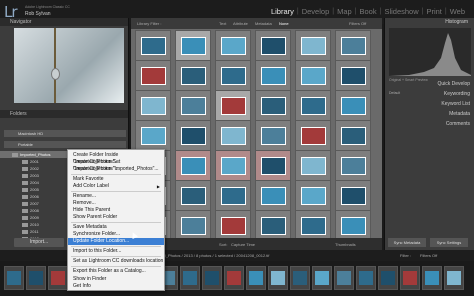 This screenshot has height=296, width=474. Describe the element at coordinates (457, 94) in the screenshot. I see `keywording-header: Keywording` at that location.